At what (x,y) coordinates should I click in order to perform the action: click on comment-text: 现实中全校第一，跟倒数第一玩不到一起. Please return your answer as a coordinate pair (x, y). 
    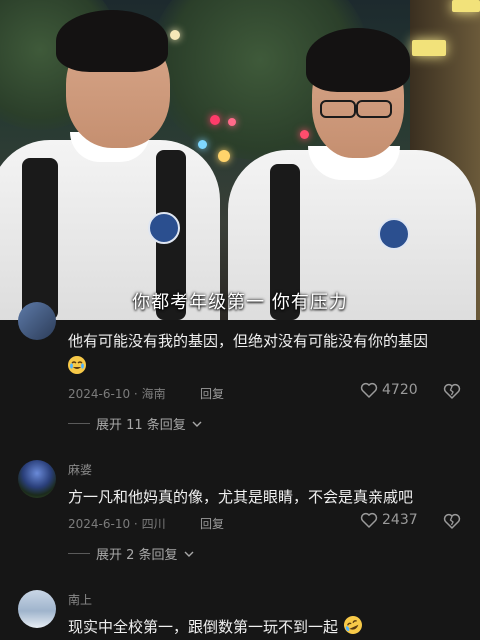
    Looking at the image, I should click on (268, 627).